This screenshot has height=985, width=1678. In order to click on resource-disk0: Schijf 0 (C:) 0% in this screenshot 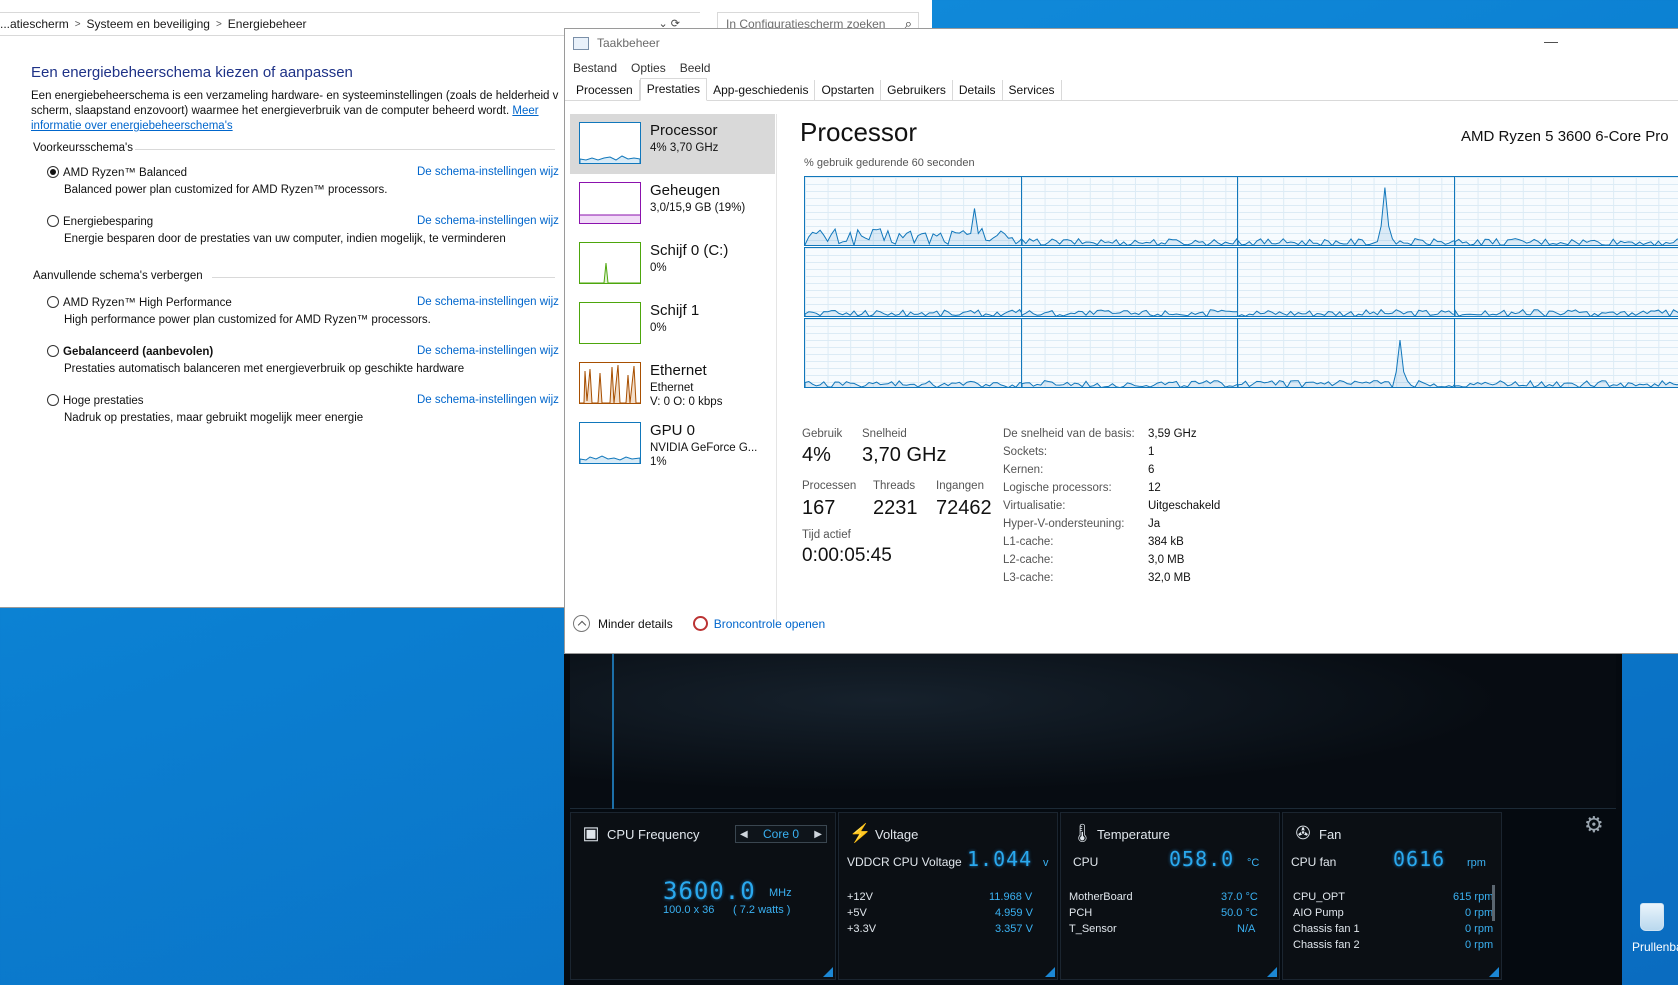, I will do `click(672, 264)`.